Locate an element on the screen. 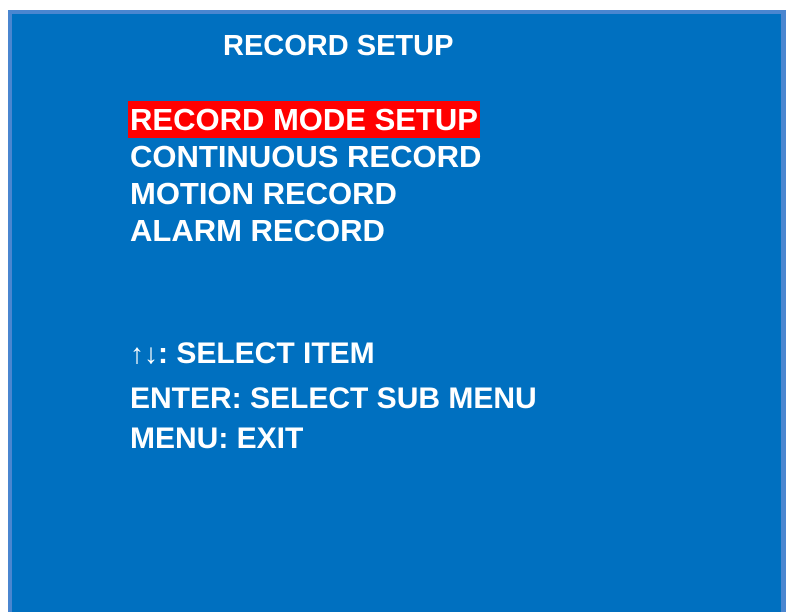 This screenshot has width=786, height=612. menu-item-record-mode-setup: RECORD MODE SETUP is located at coordinates (305, 119).